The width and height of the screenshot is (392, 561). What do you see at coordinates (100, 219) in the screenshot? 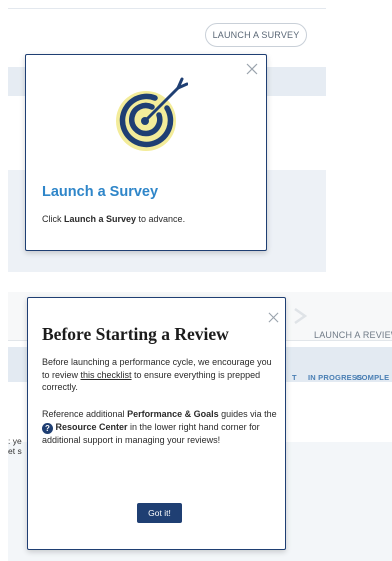
I see `tooltip-body-emphasis: Launch a Survey` at bounding box center [100, 219].